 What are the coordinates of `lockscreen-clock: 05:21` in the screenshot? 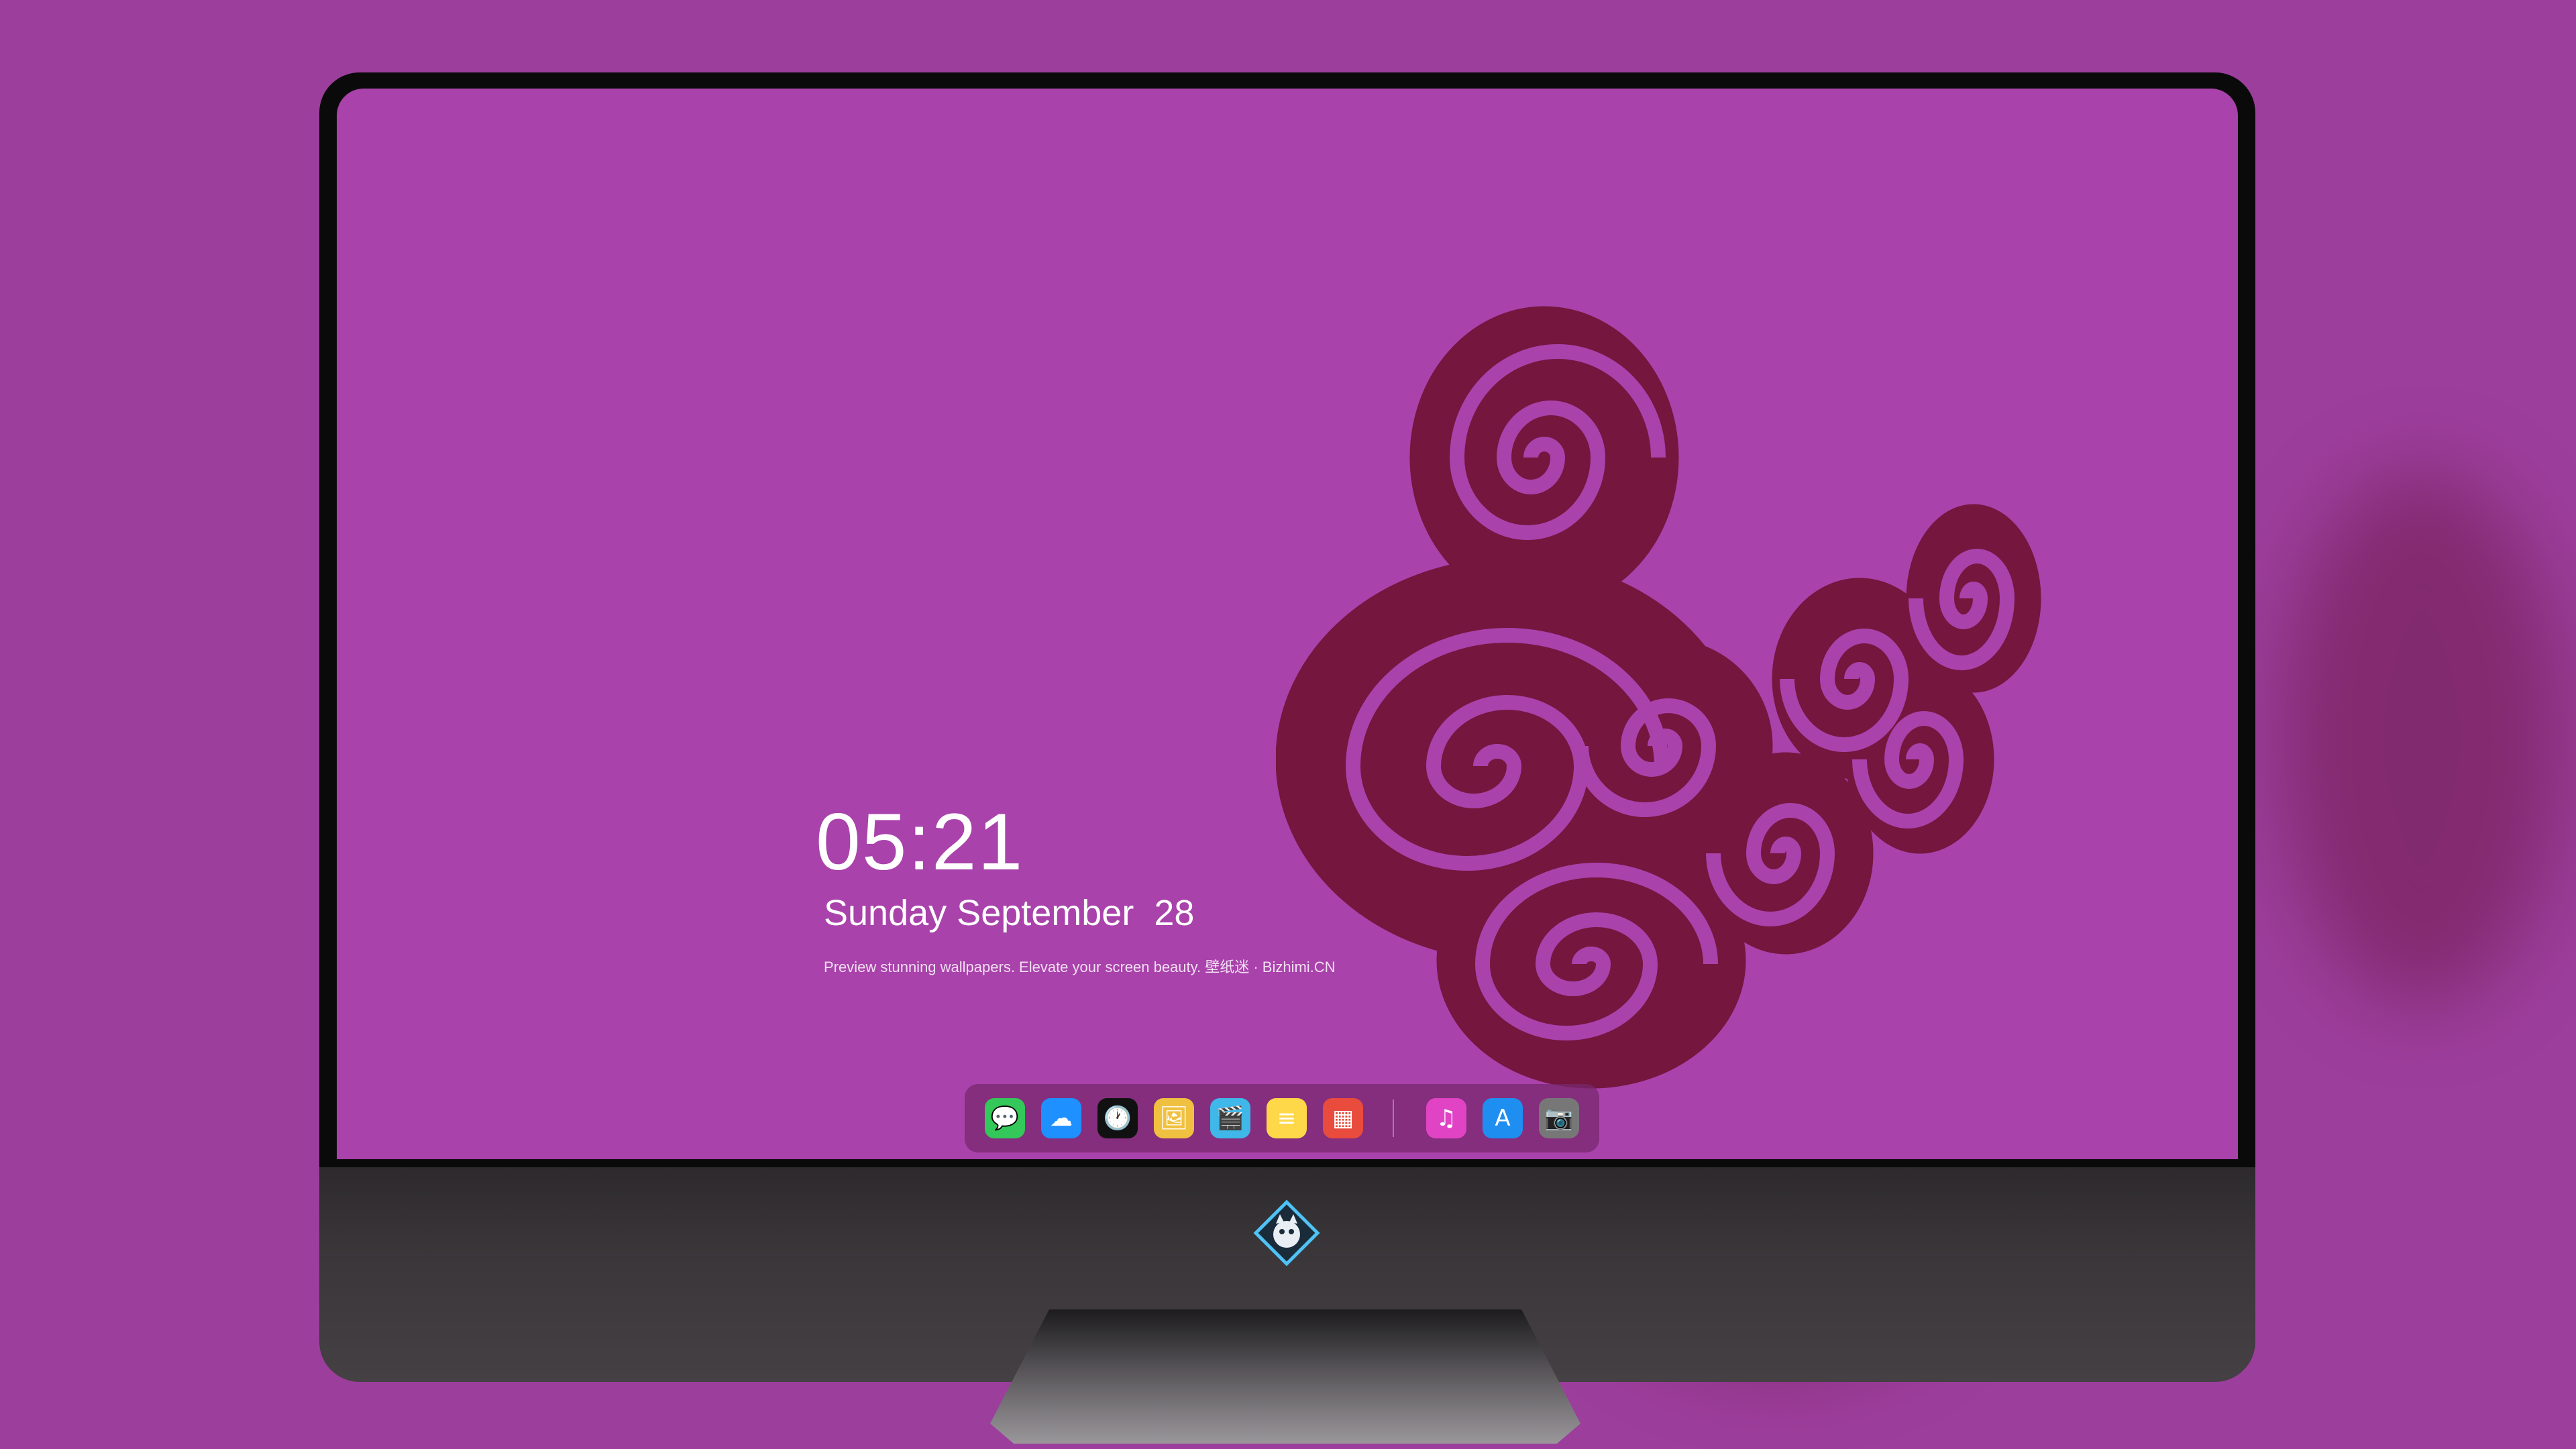 It's located at (920, 842).